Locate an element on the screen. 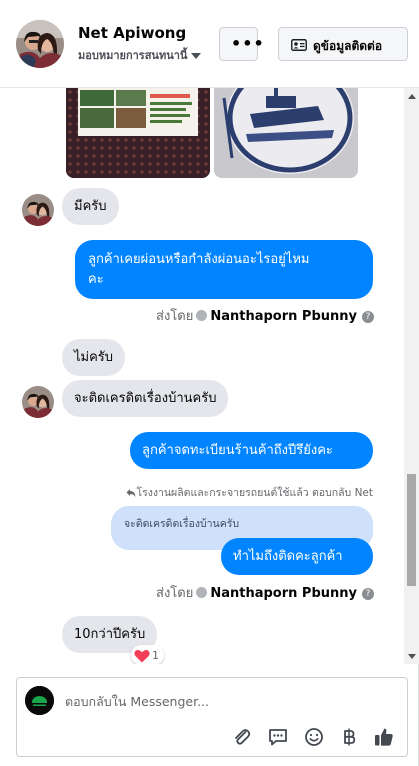 Image resolution: width=419 pixels, height=766 pixels. shared-photo-cap is located at coordinates (286, 133).